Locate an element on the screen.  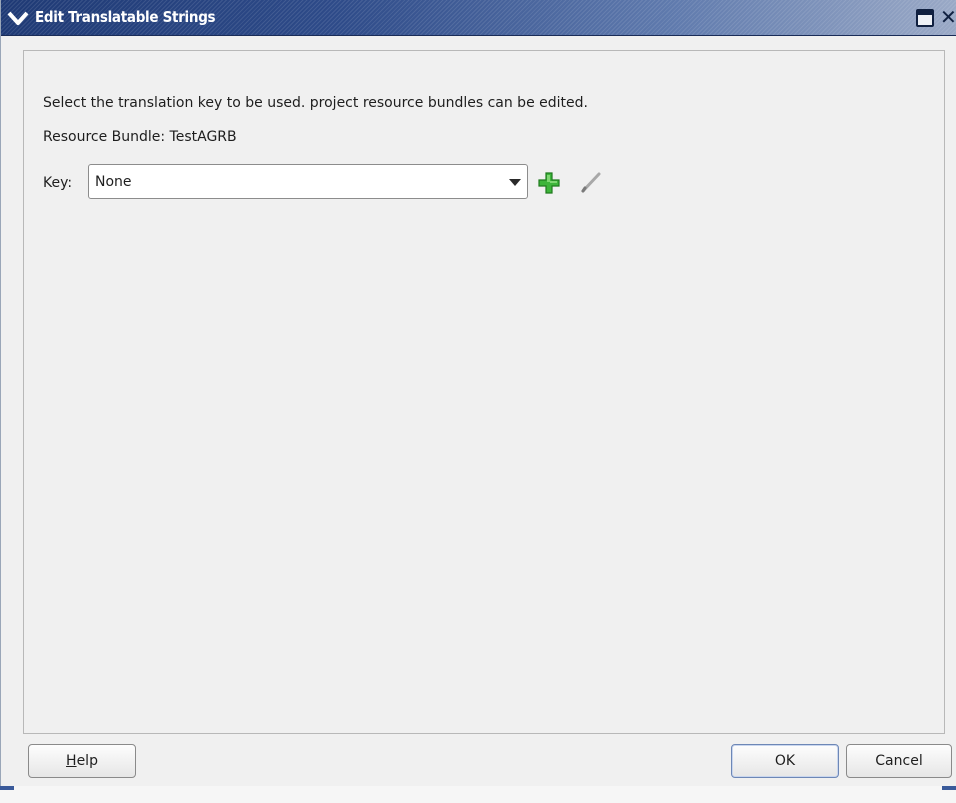
help-mnemonic: H is located at coordinates (71, 761).